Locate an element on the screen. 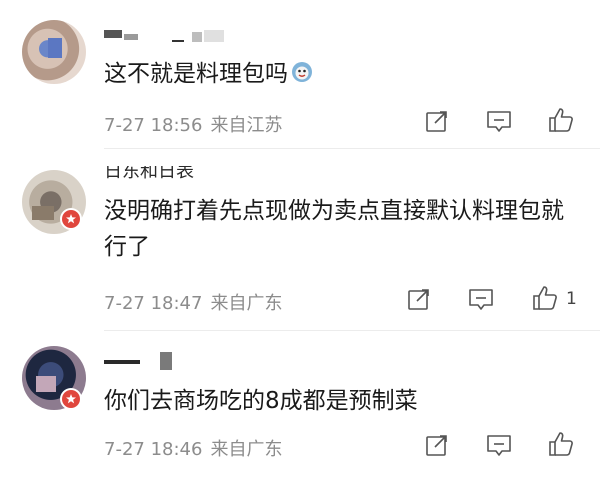 This screenshot has height=482, width=600. comment-text-content: 这不就是料理包吗 is located at coordinates (196, 74).